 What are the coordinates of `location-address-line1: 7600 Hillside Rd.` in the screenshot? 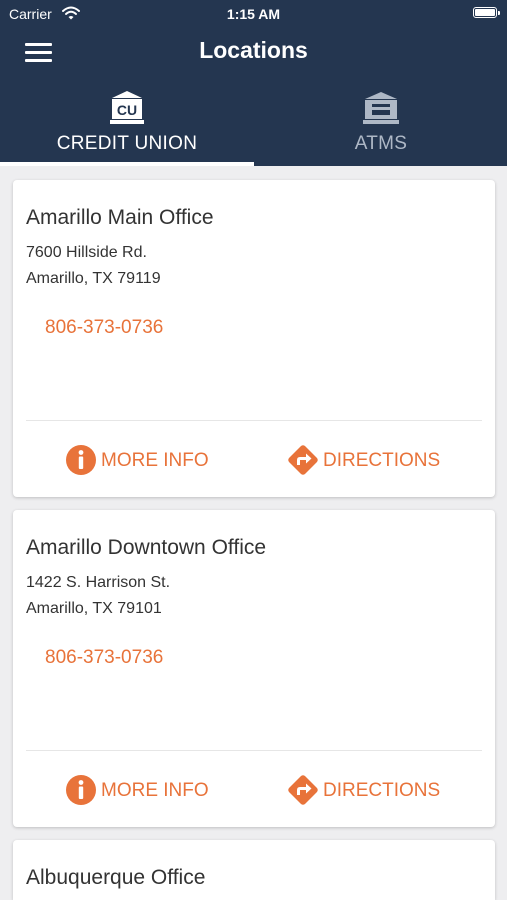 It's located at (86, 252).